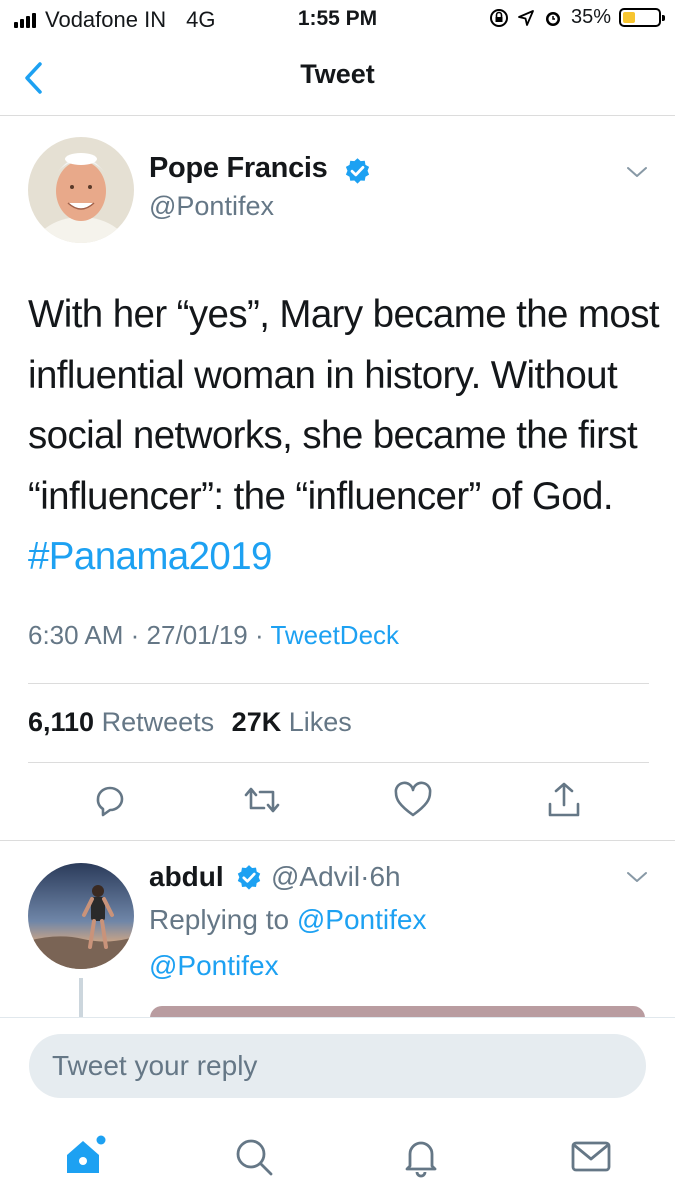 The height and width of the screenshot is (1200, 675). I want to click on battery-icon, so click(642, 17).